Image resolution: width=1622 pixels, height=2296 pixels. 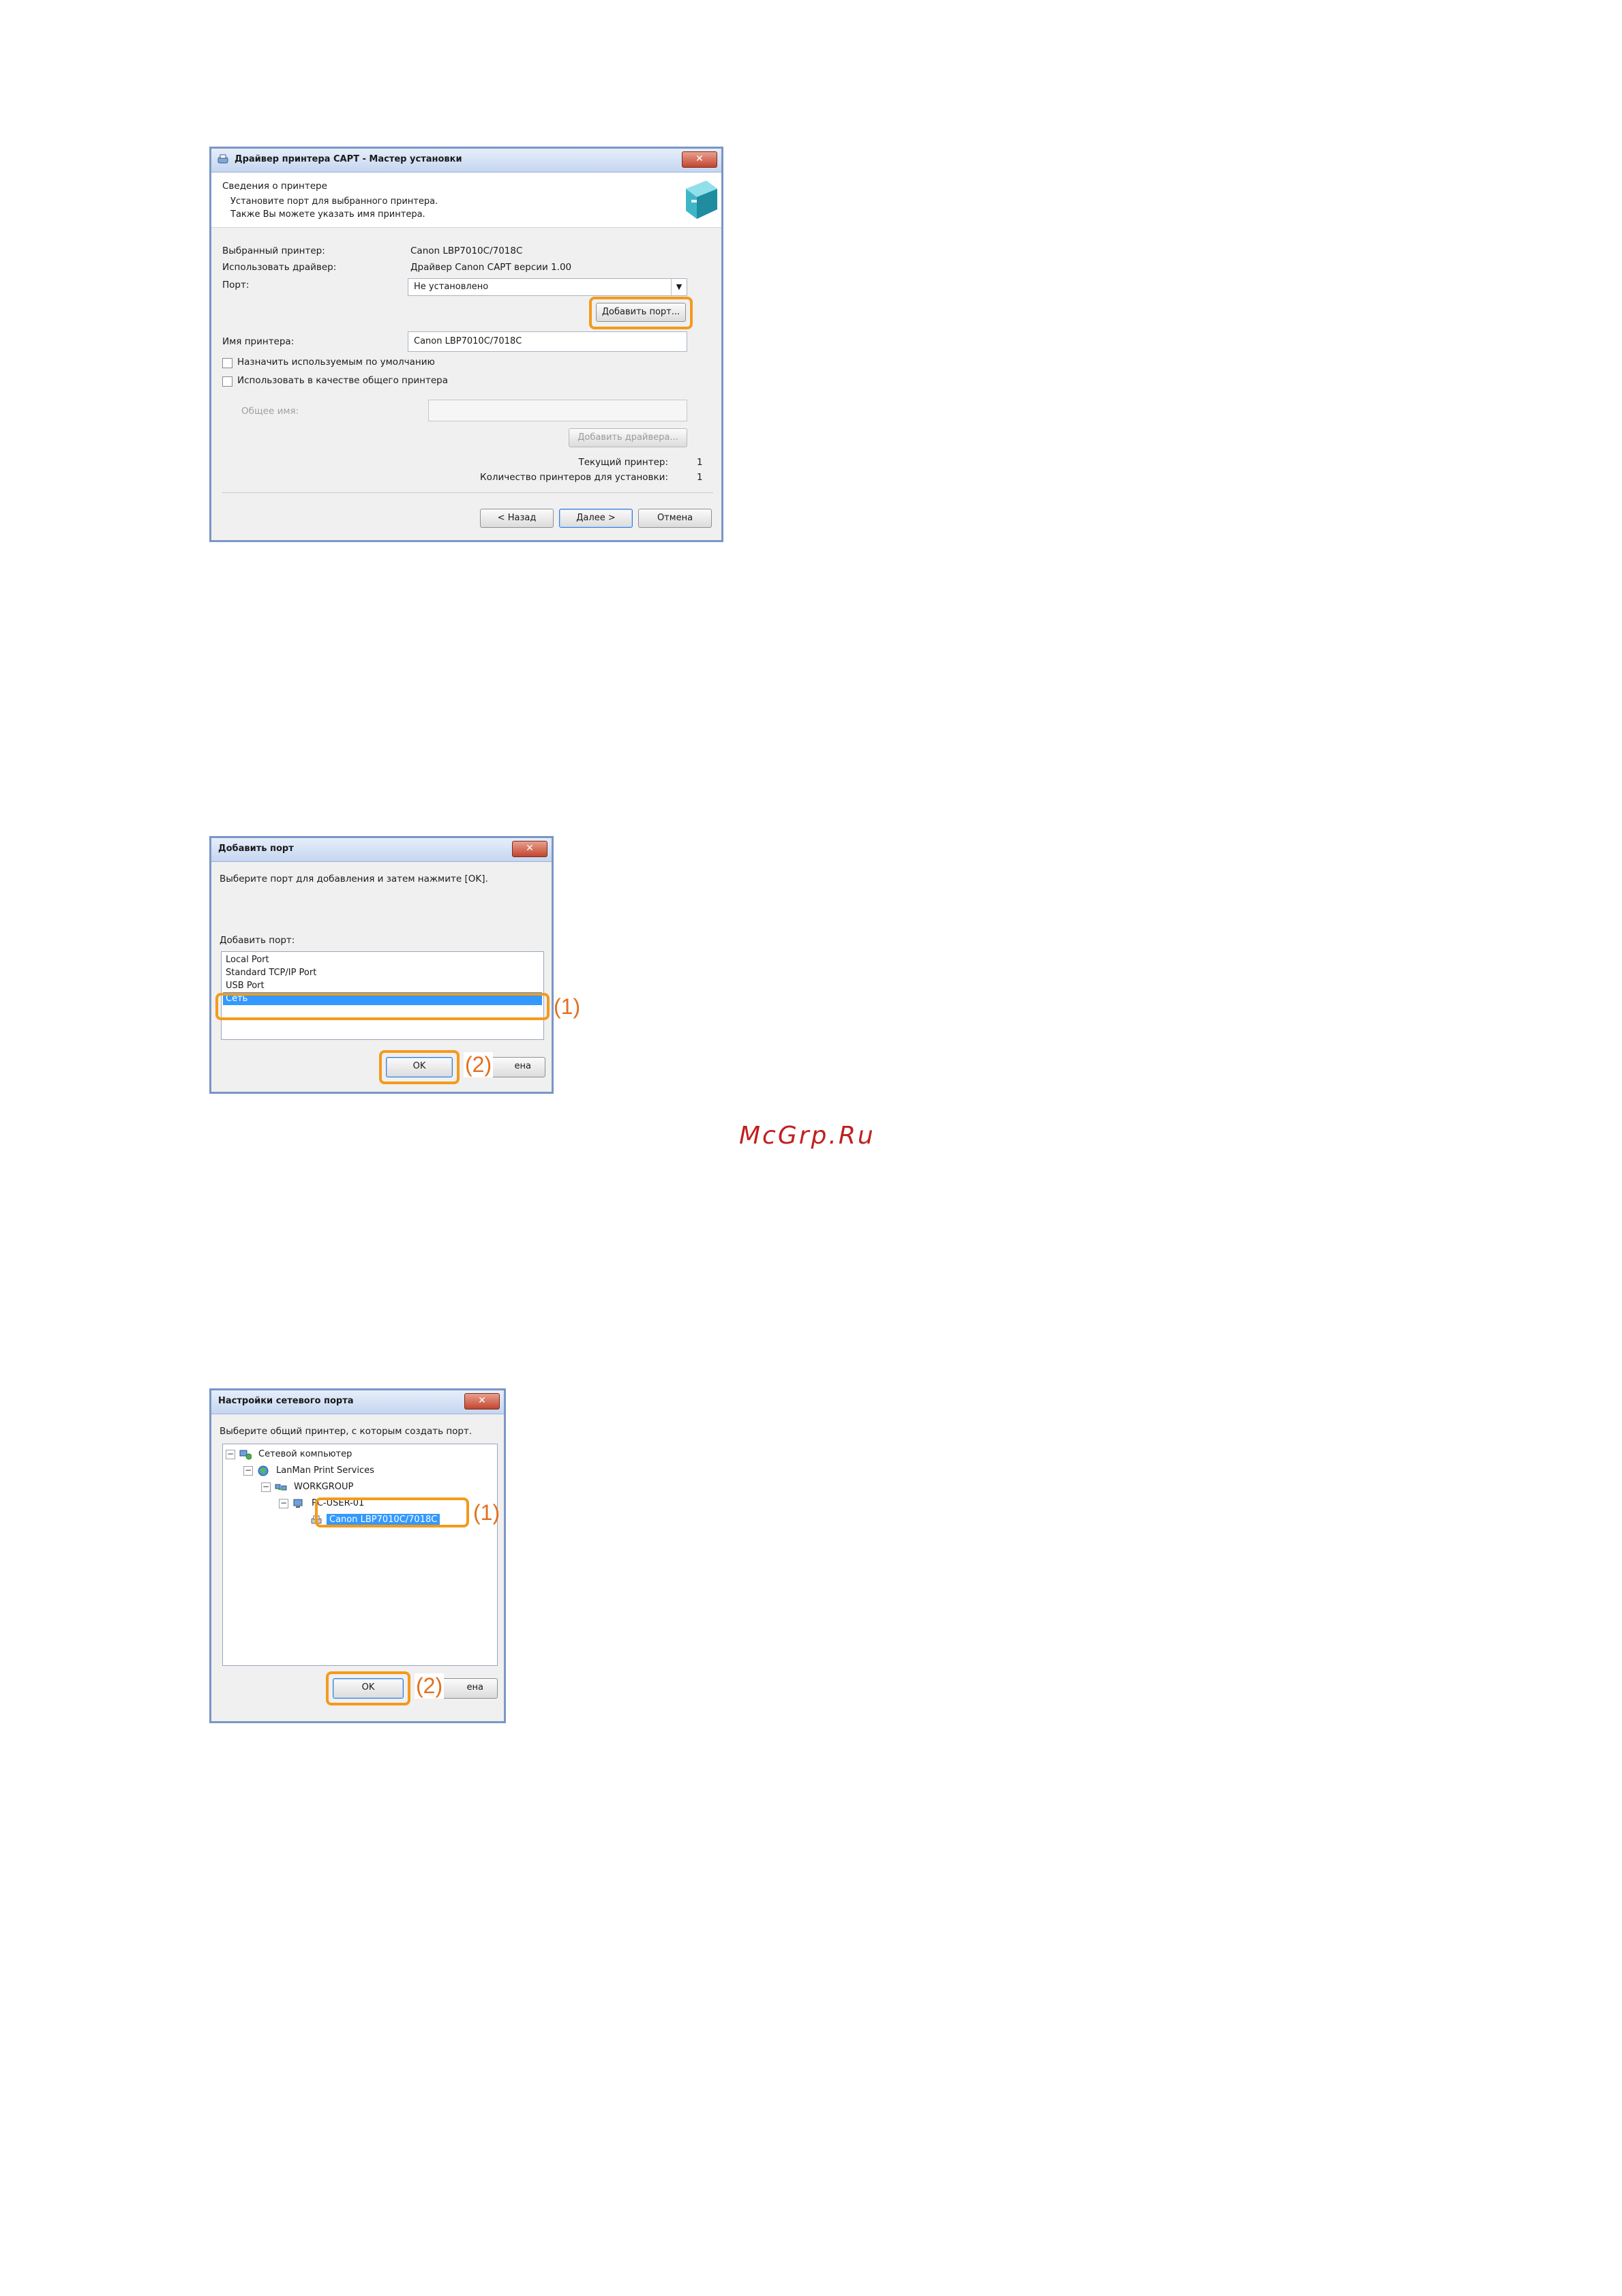 I want to click on add-port-list-label: Добавить порт:, so click(x=257, y=941).